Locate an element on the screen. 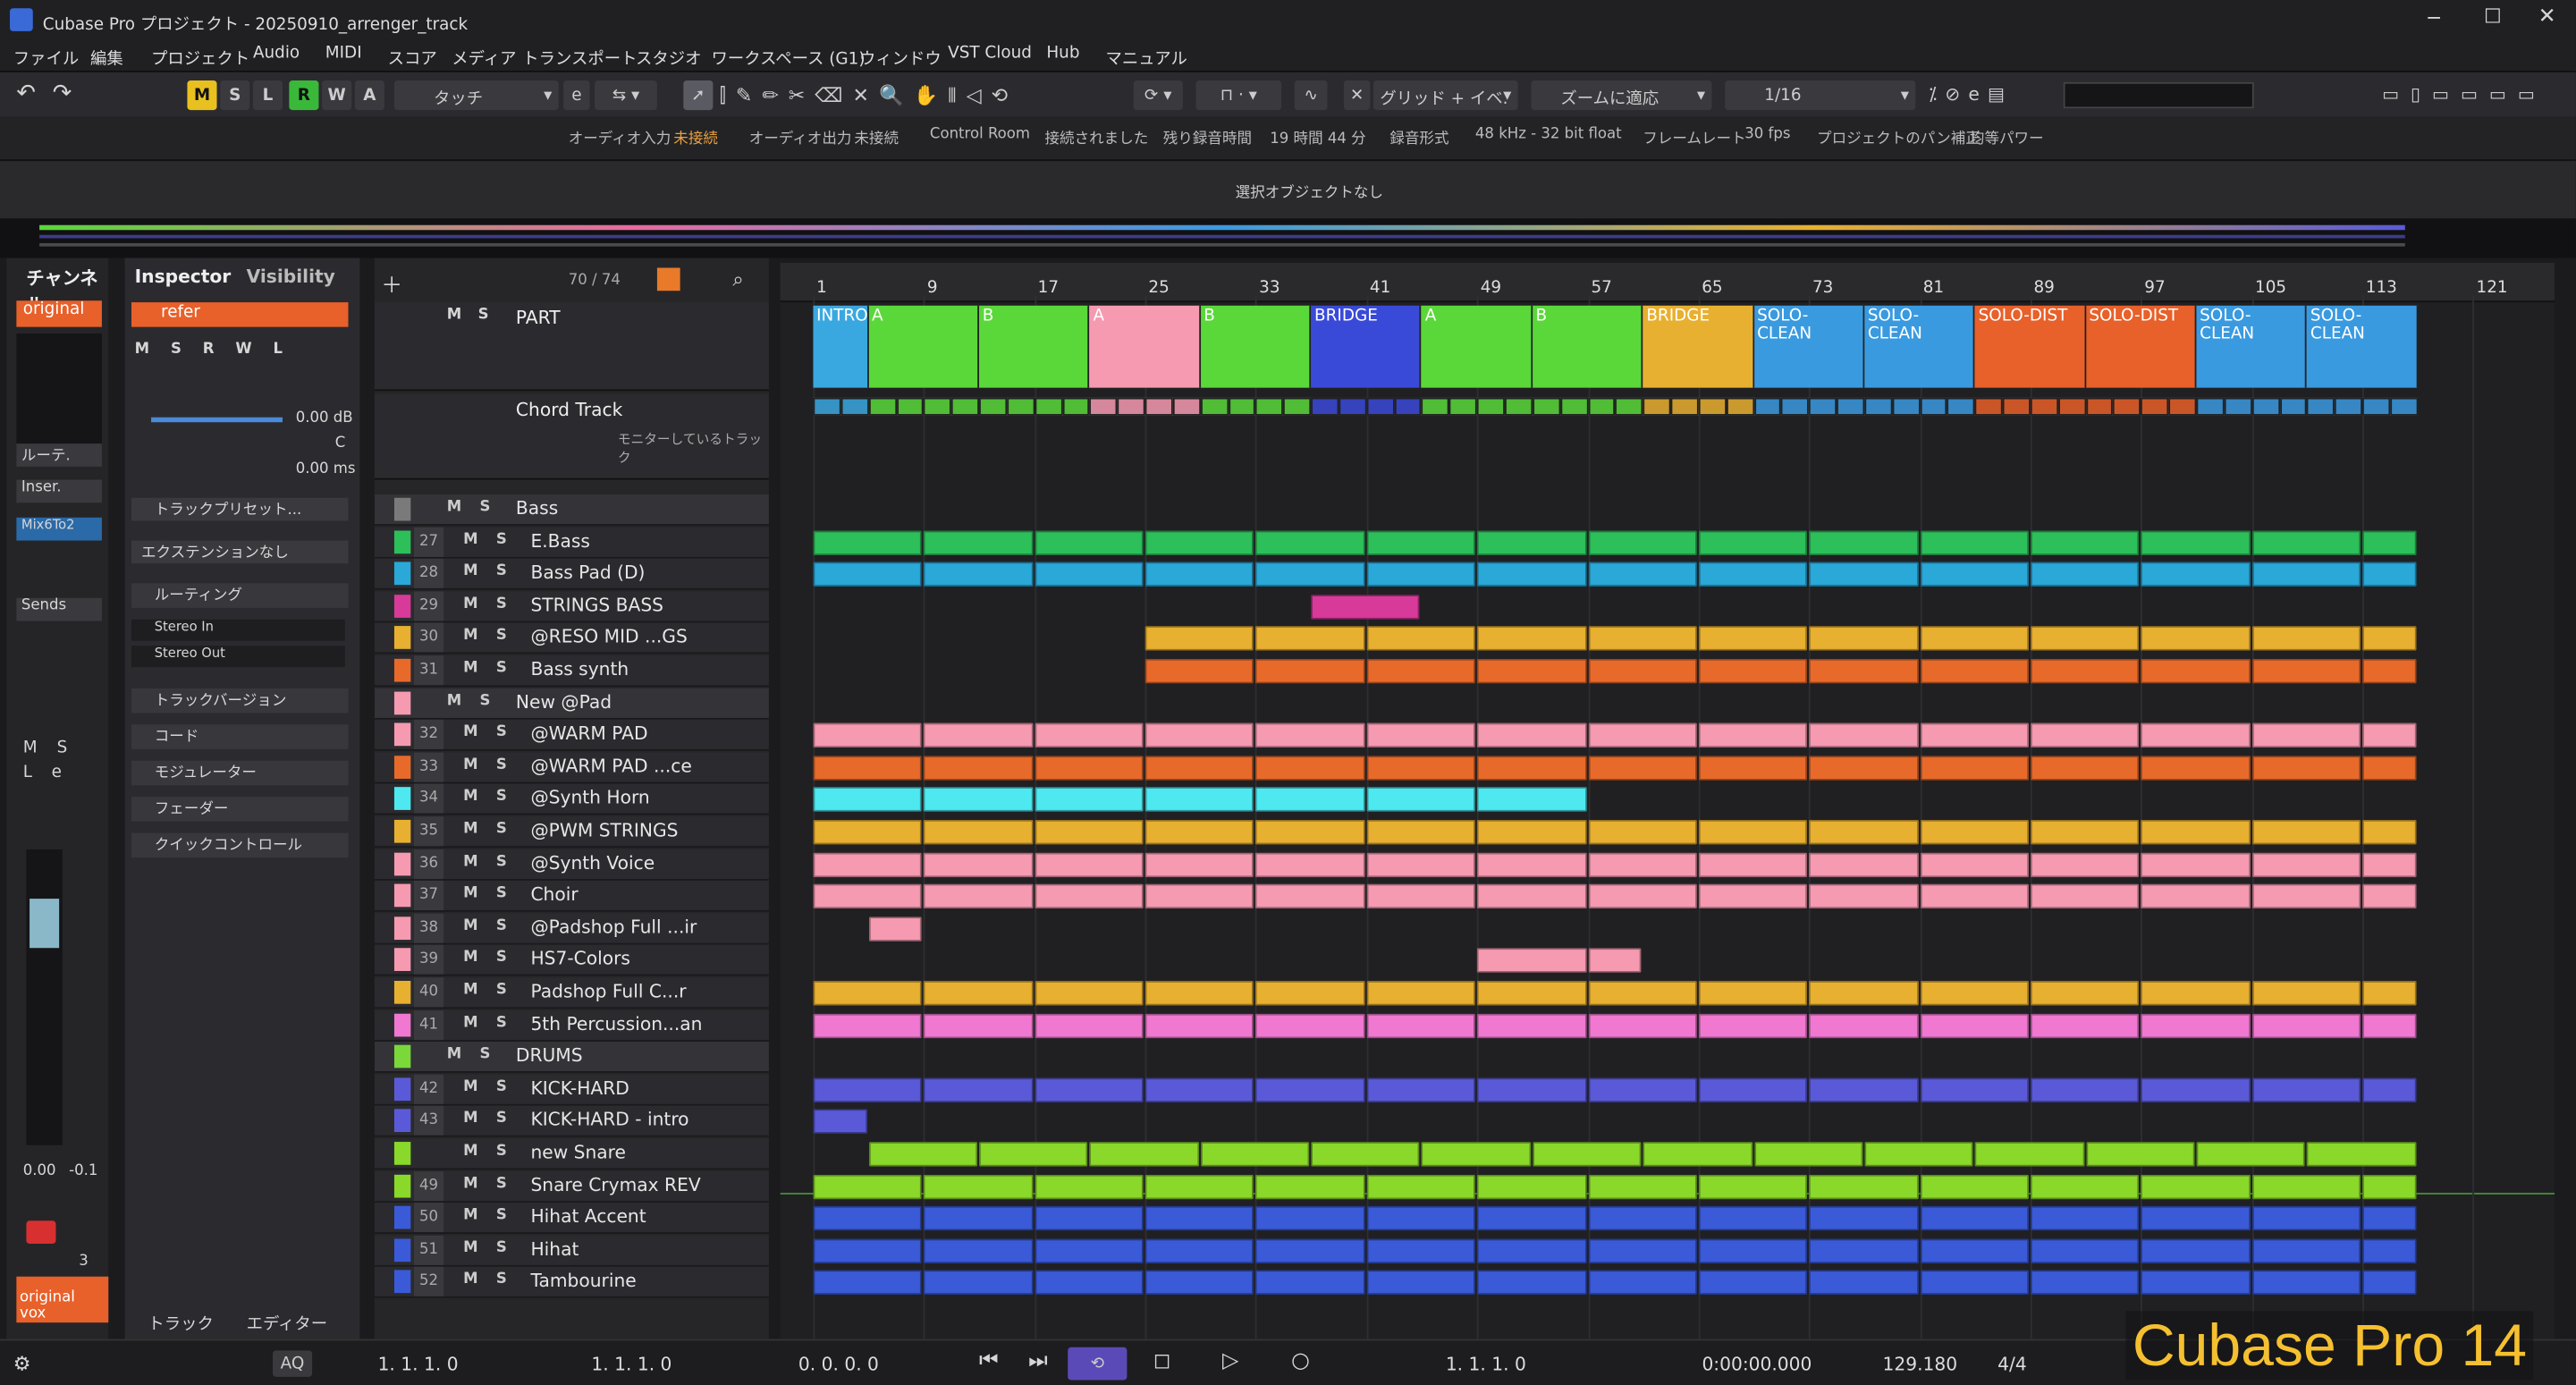 The image size is (2576, 1385). ruler: 1 9 17 25 33 41 49 57 65 73 81 89 97 105 113 121 is located at coordinates (1667, 283).